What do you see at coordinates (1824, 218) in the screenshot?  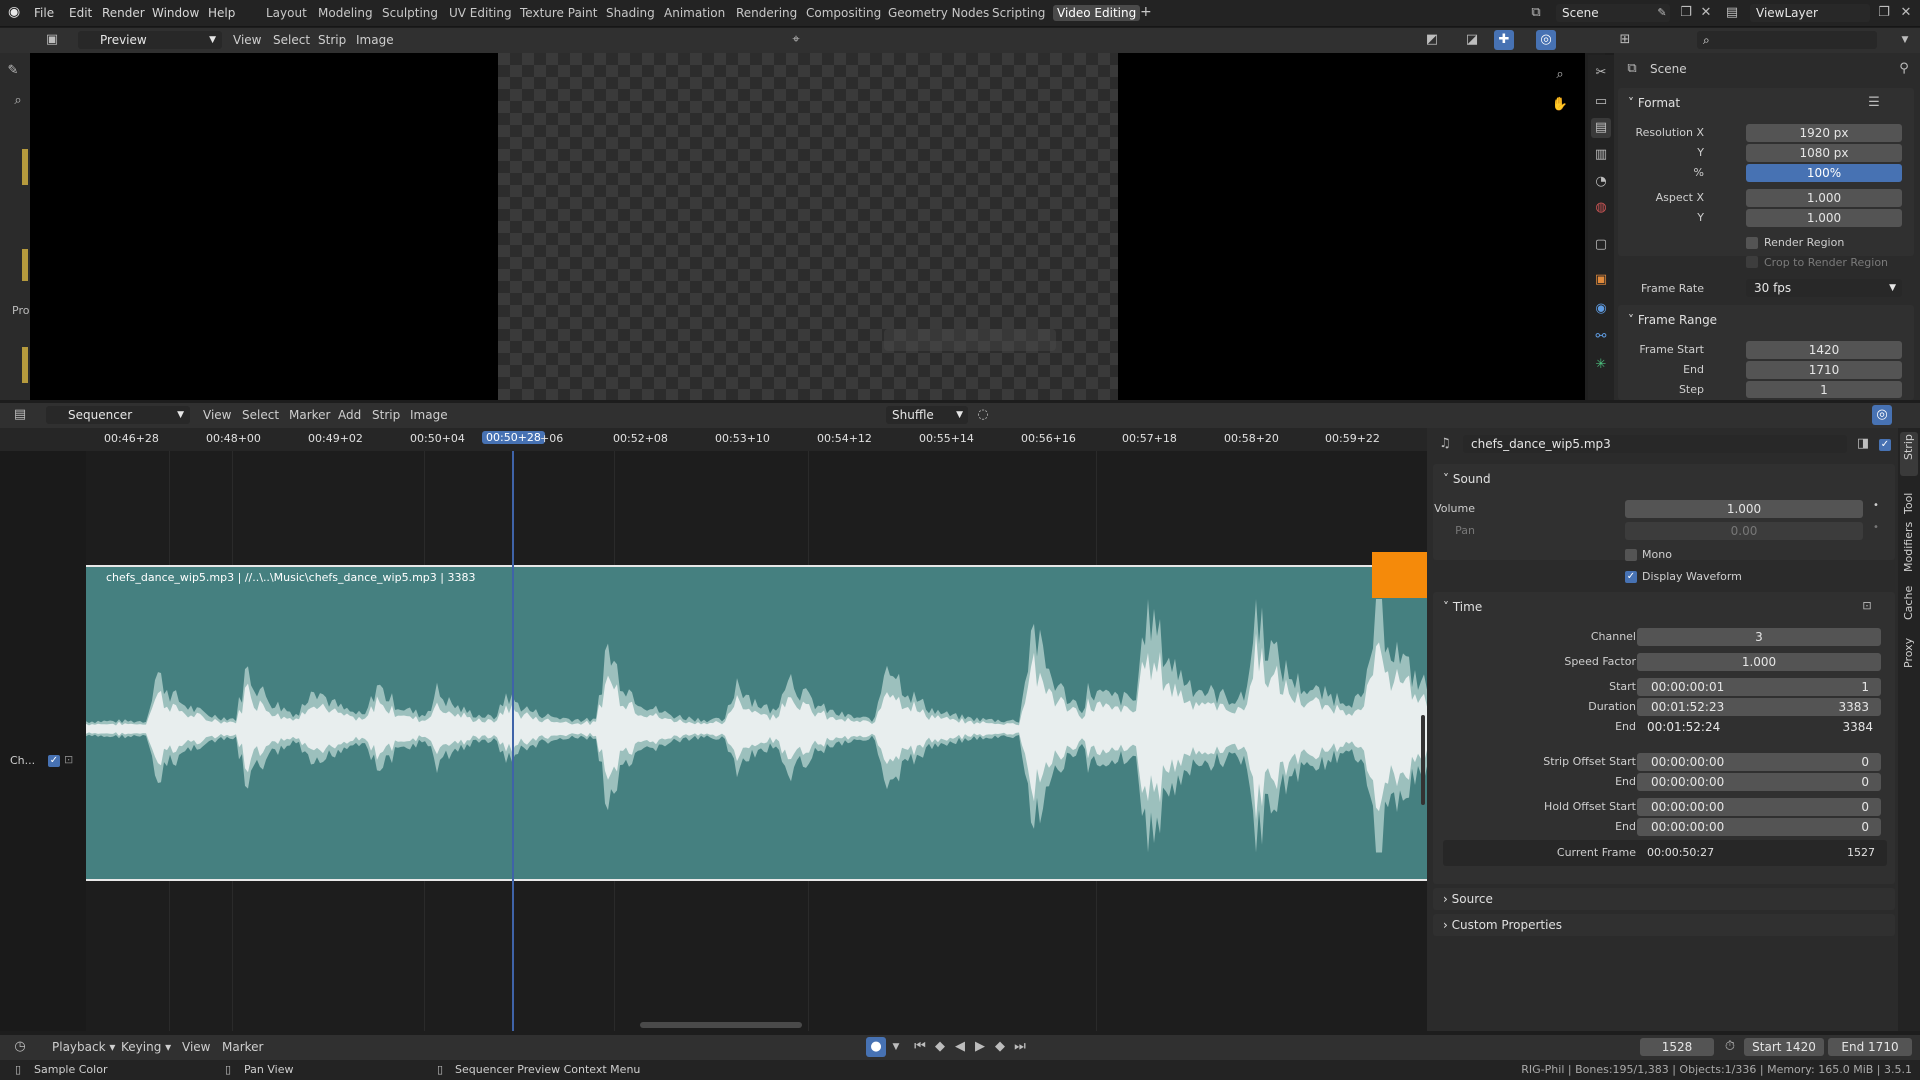 I see `aspect-y-field: 1.000` at bounding box center [1824, 218].